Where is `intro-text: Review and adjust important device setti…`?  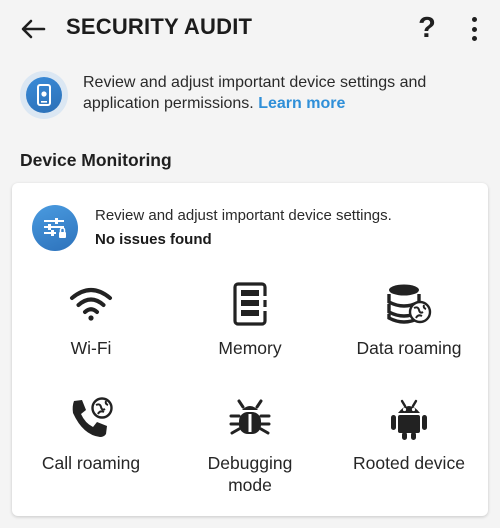
intro-text: Review and adjust important device setti… is located at coordinates (255, 93).